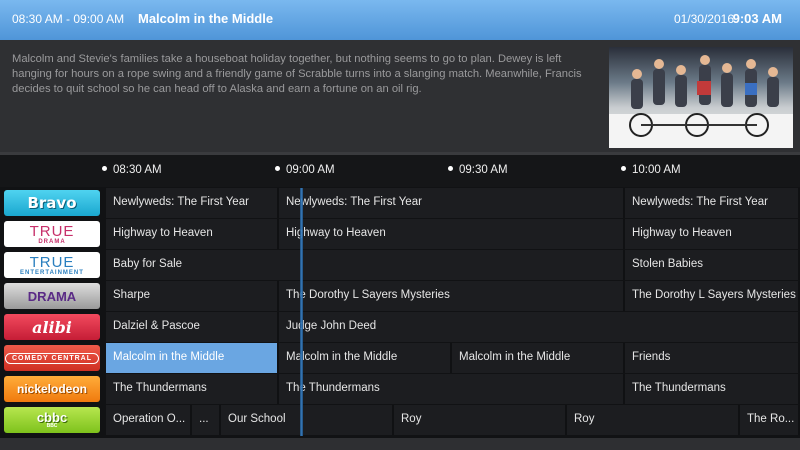 This screenshot has height=450, width=800. I want to click on channel-row-alibi: alibi Dalziel & Pascoe Judge John Deed, so click(400, 327).